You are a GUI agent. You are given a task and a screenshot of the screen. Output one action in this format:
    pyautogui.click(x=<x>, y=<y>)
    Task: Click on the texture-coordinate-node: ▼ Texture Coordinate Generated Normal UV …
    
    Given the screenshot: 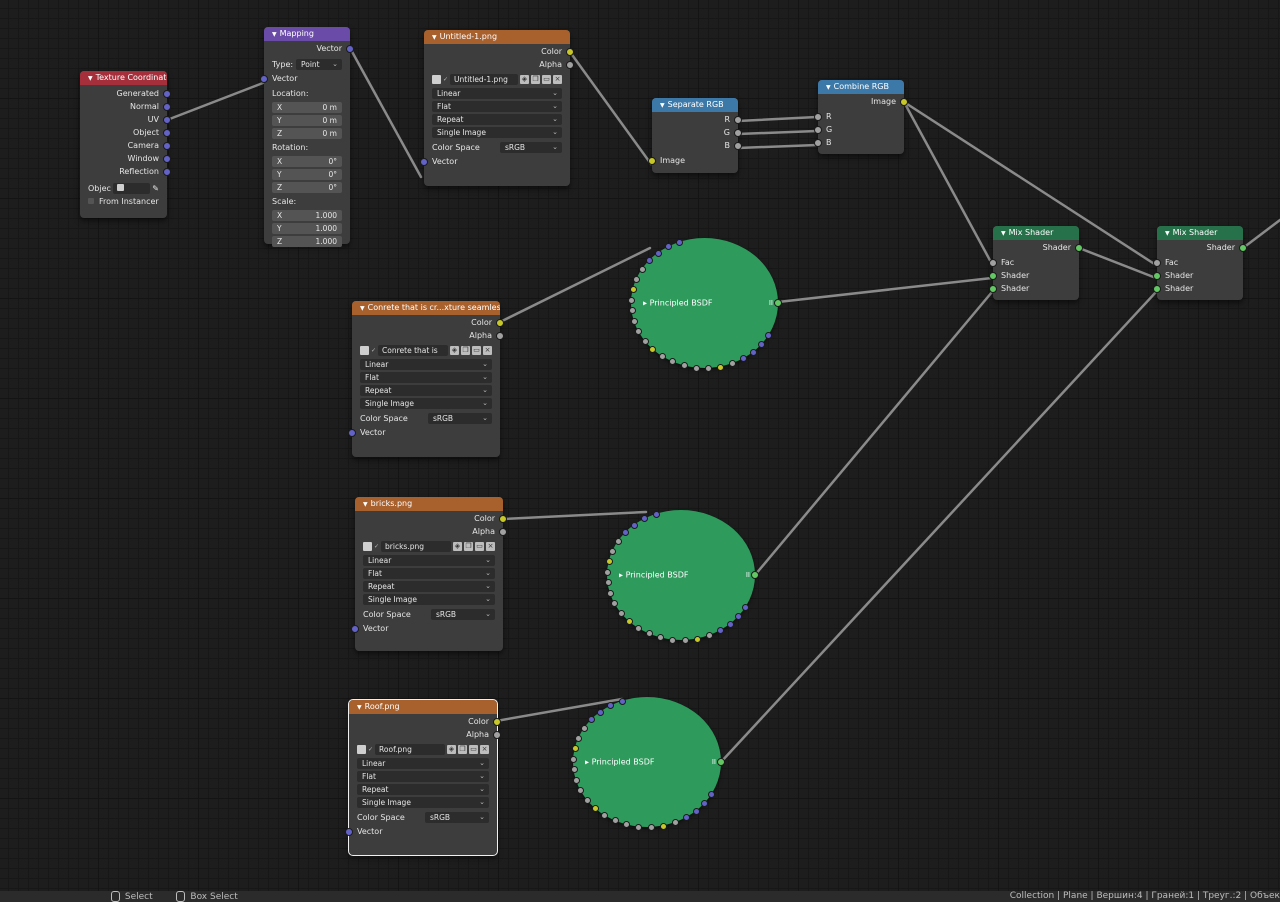 What is the action you would take?
    pyautogui.click(x=125, y=144)
    